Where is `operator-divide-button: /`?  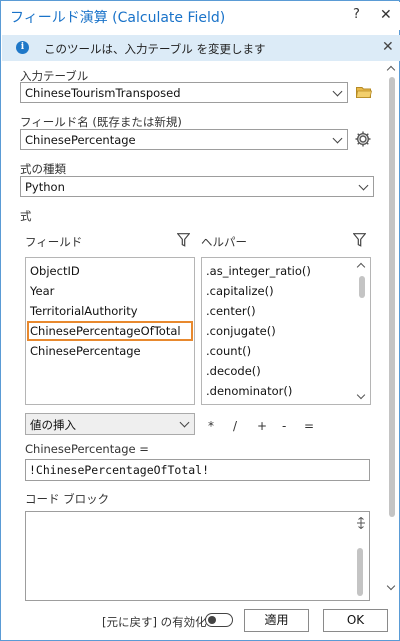
operator-divide-button: / is located at coordinates (235, 426).